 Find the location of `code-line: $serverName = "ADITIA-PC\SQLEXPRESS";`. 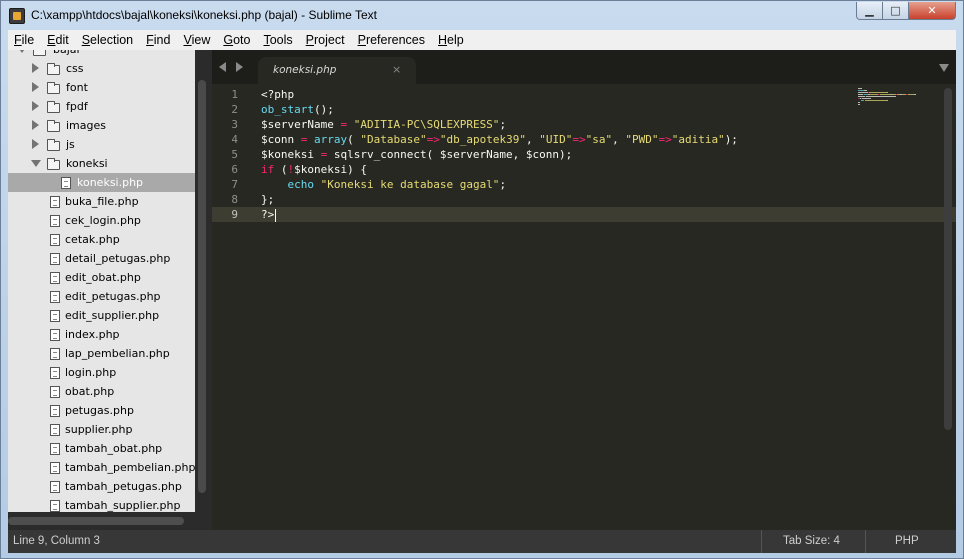

code-line: $serverName = "ADITIA-PC\SQLEXPRESS"; is located at coordinates (383, 124).